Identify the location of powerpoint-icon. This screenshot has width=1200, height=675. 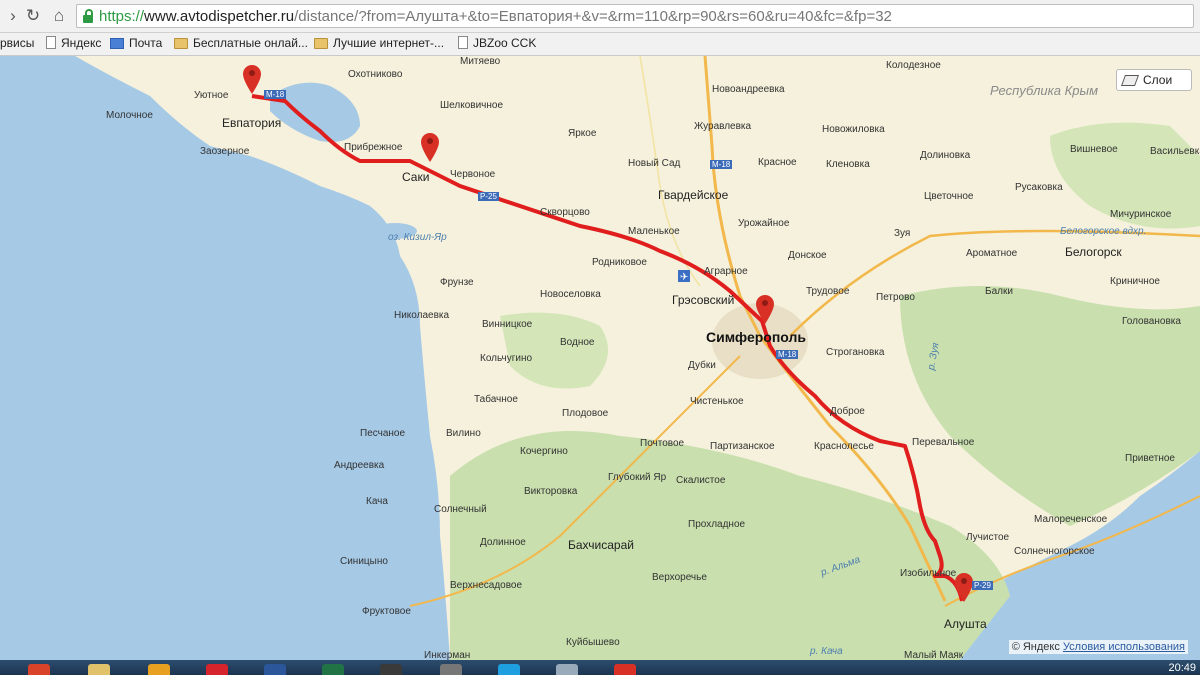
(39, 669).